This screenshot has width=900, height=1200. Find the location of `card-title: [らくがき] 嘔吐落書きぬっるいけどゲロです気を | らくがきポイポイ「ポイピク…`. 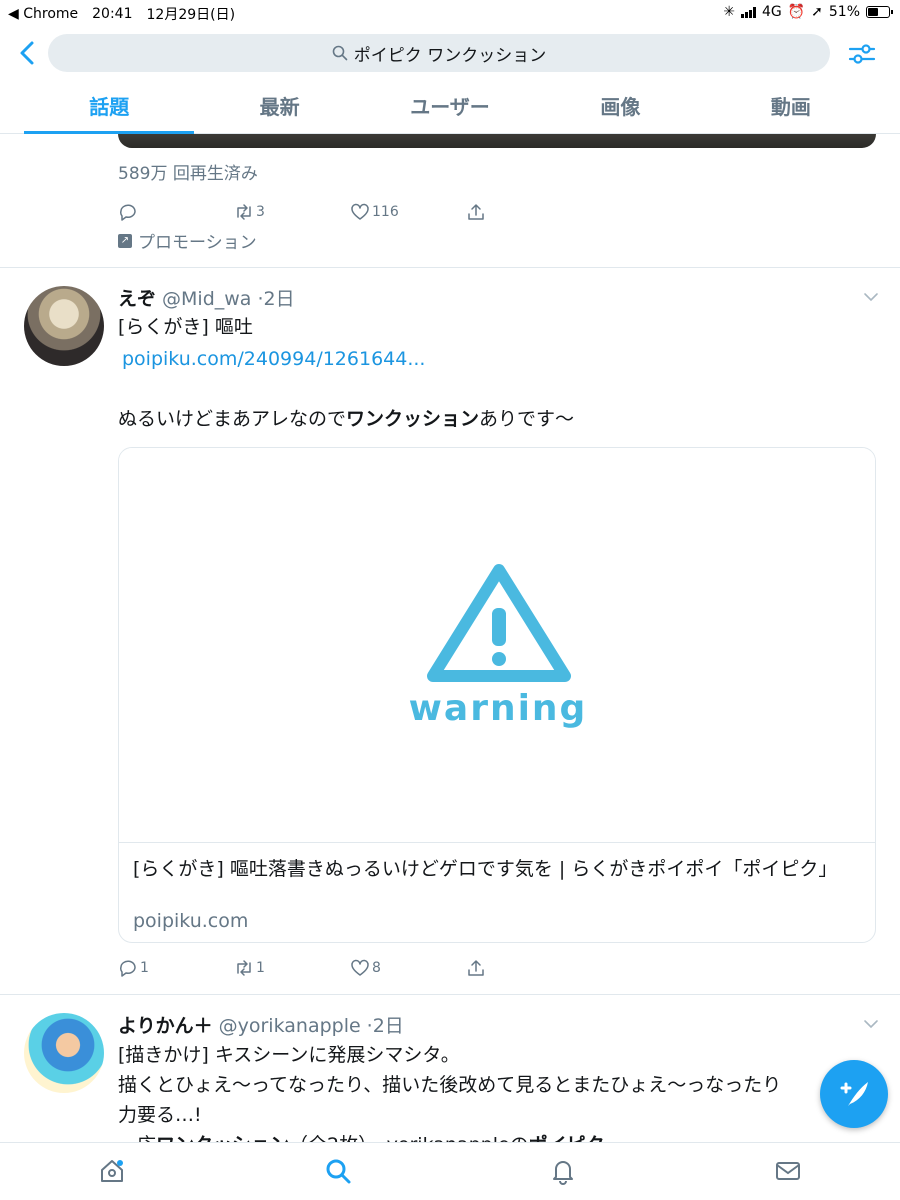

card-title: [らくがき] 嘔吐落書きぬっるいけどゲロです気を | らくがきポイポイ「ポイピク… is located at coordinates (485, 869).